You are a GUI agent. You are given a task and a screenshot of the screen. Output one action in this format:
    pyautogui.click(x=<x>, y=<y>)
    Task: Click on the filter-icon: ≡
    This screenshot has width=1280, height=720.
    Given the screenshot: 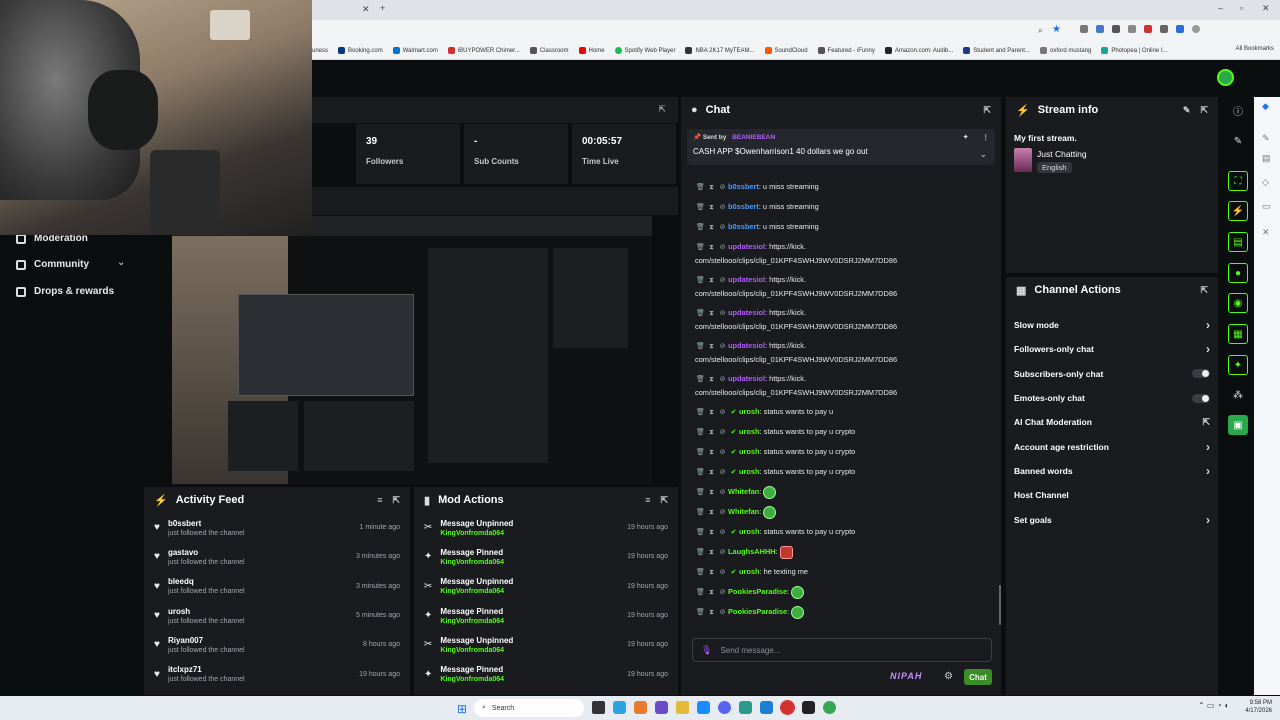 What is the action you would take?
    pyautogui.click(x=647, y=500)
    